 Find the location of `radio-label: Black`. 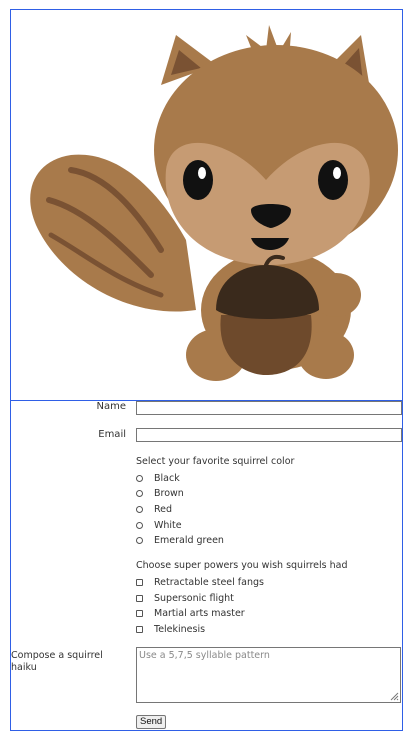

radio-label: Black is located at coordinates (167, 478).